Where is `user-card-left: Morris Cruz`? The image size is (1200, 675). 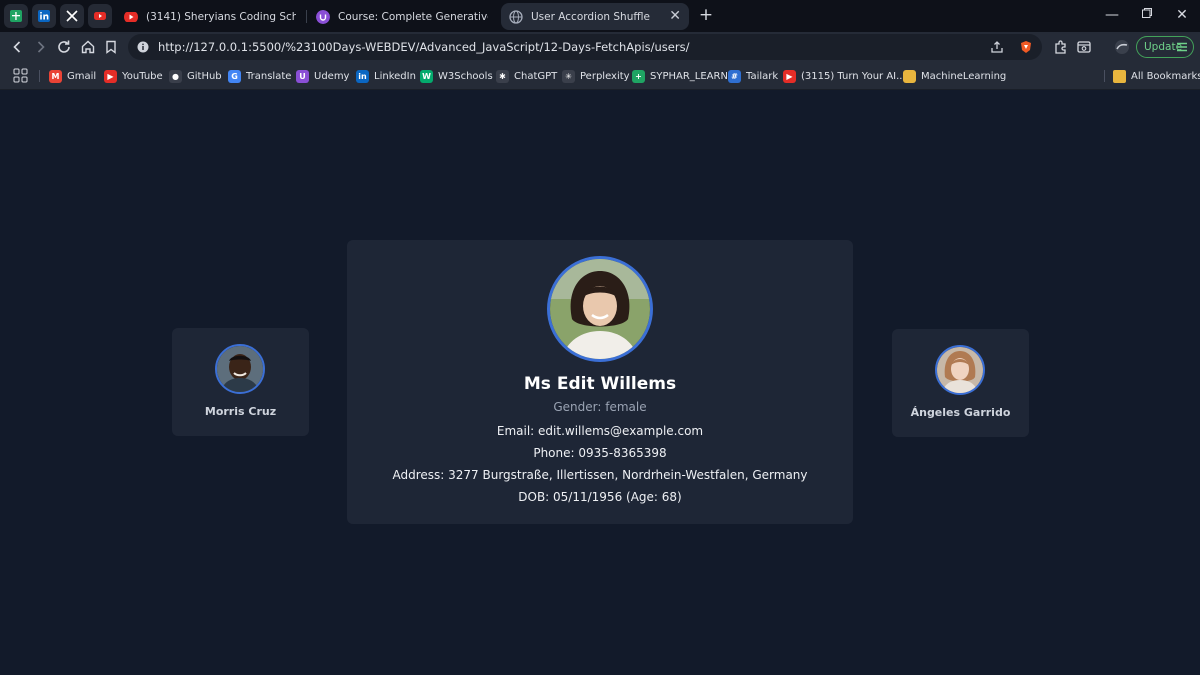
user-card-left: Morris Cruz is located at coordinates (240, 382).